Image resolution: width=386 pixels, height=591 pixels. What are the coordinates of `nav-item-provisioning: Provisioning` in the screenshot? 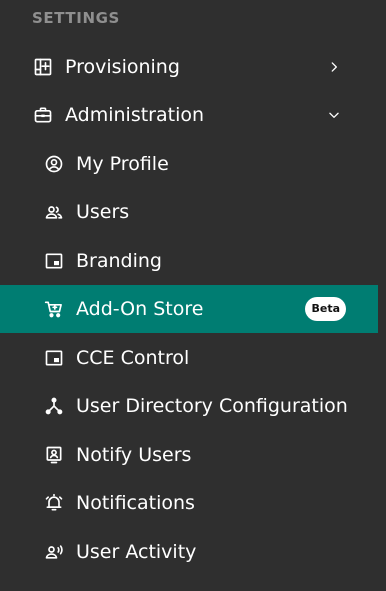 It's located at (189, 67).